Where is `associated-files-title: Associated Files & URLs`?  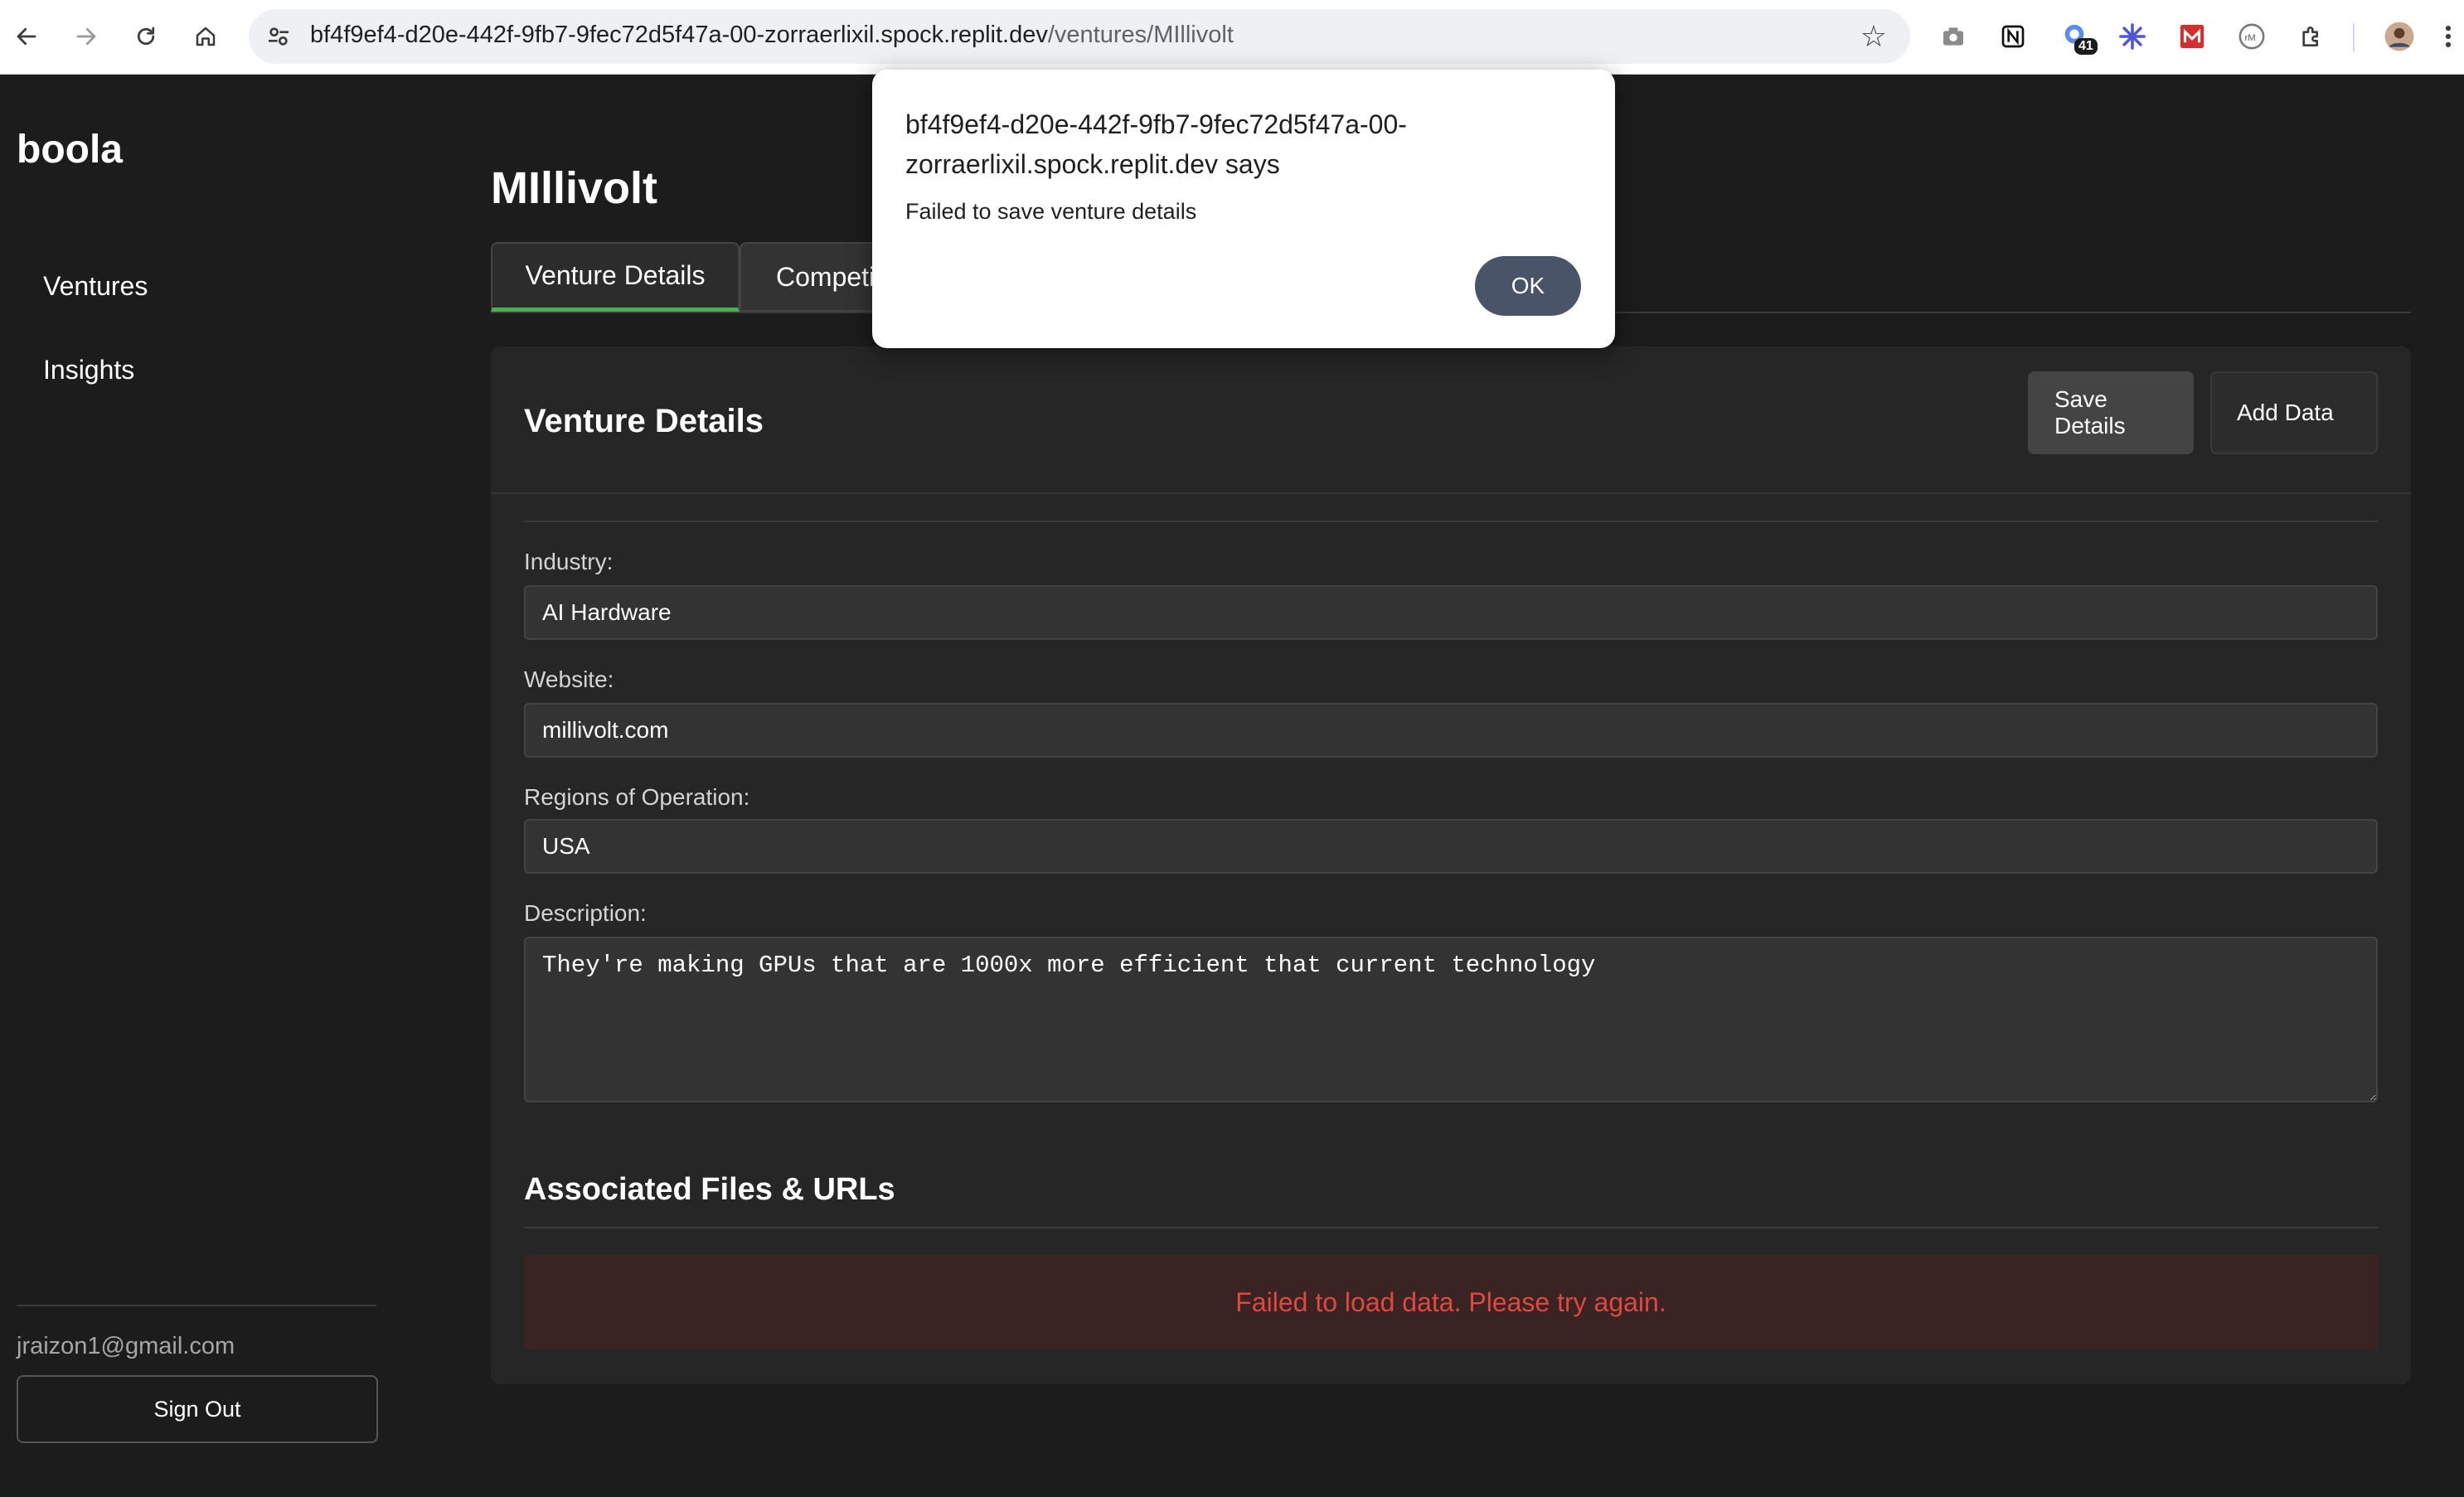 associated-files-title: Associated Files & URLs is located at coordinates (710, 1189).